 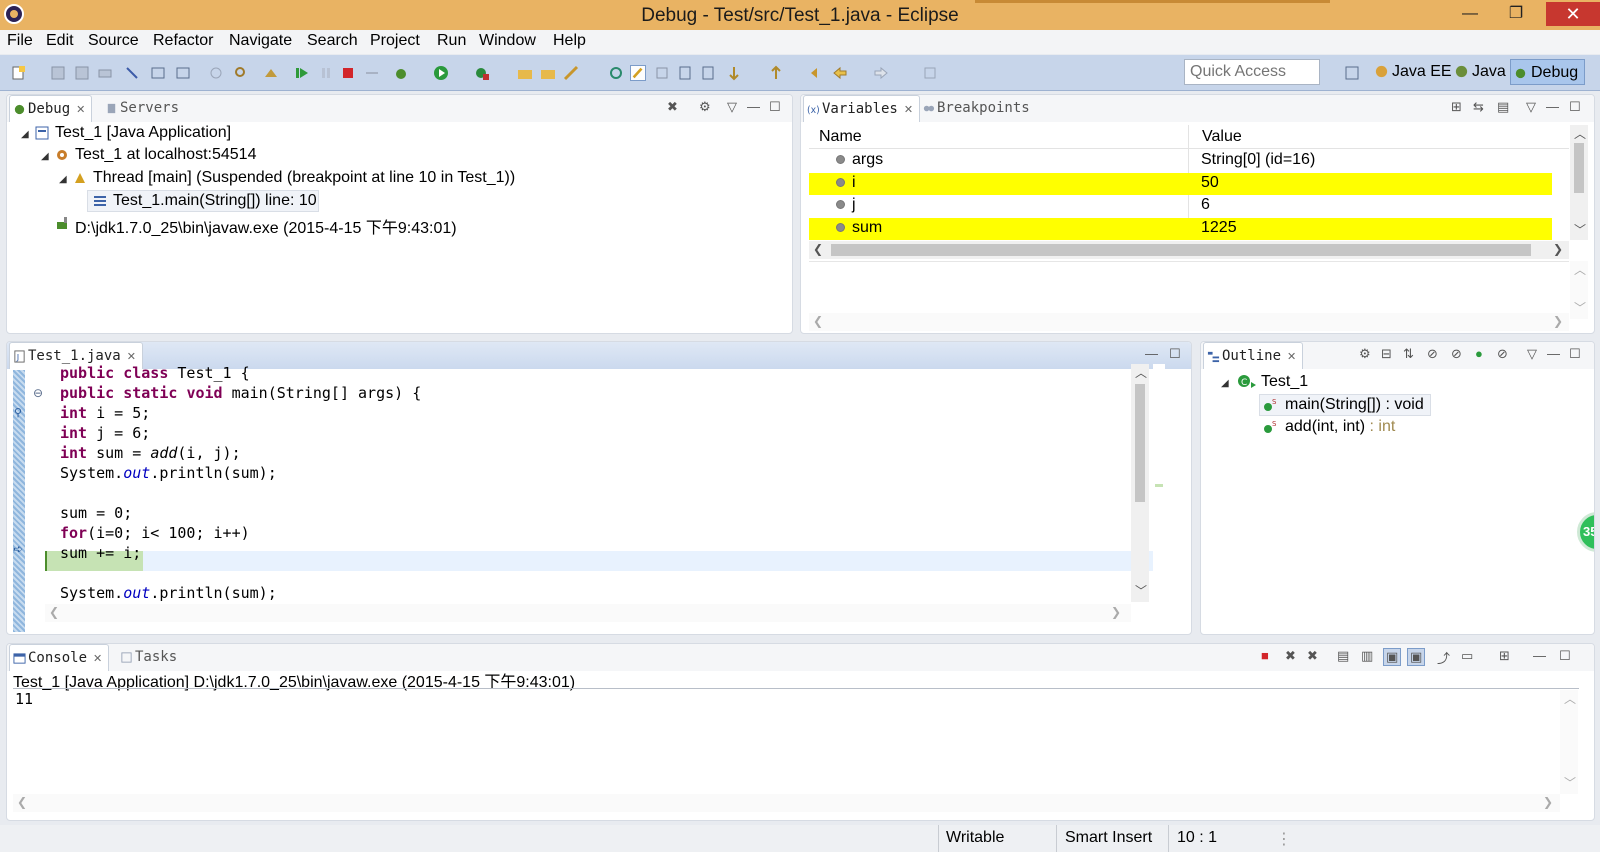 What do you see at coordinates (1253, 355) in the screenshot?
I see `tab-outline: Outline ✕` at bounding box center [1253, 355].